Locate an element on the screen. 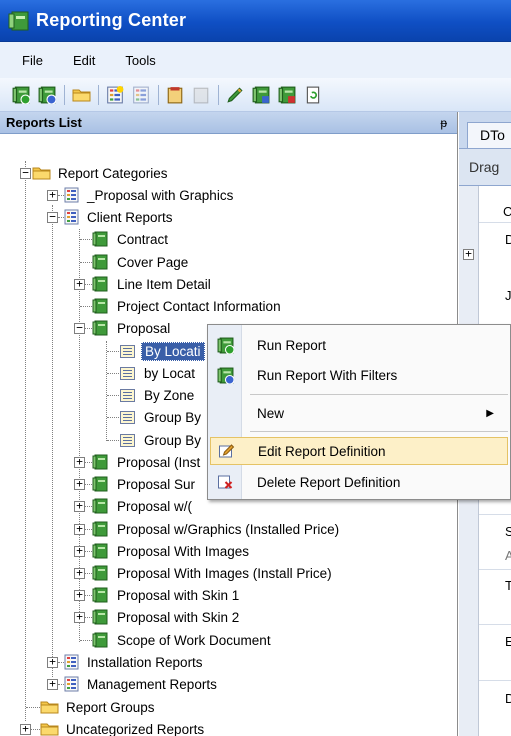 The height and width of the screenshot is (736, 511). tree-node-by-zone: By Zone is located at coordinates (158, 395).